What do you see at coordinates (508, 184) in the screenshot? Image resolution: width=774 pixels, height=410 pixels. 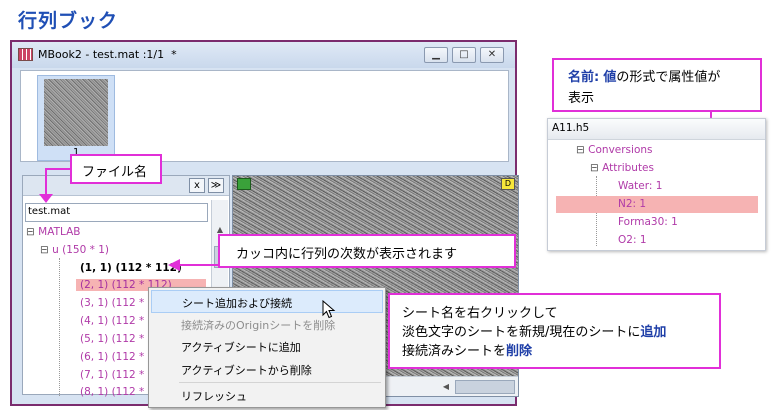 I see `data-mode-icon: D` at bounding box center [508, 184].